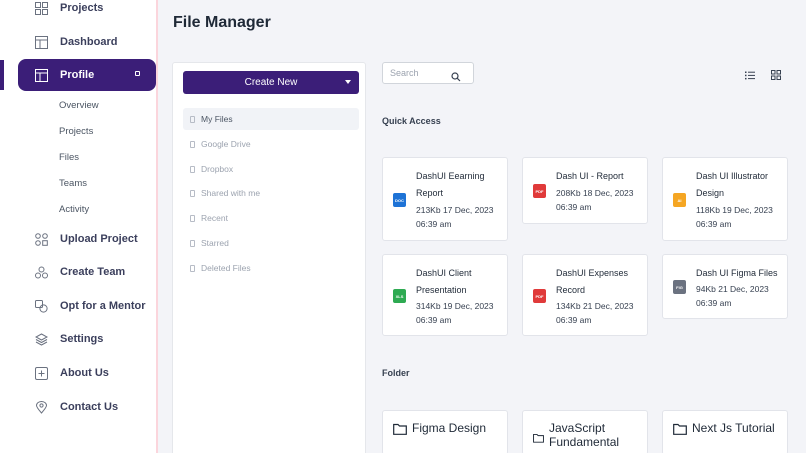 The width and height of the screenshot is (806, 453). Describe the element at coordinates (103, 306) in the screenshot. I see `sidebar-item-label: Opt for a Mentor` at that location.